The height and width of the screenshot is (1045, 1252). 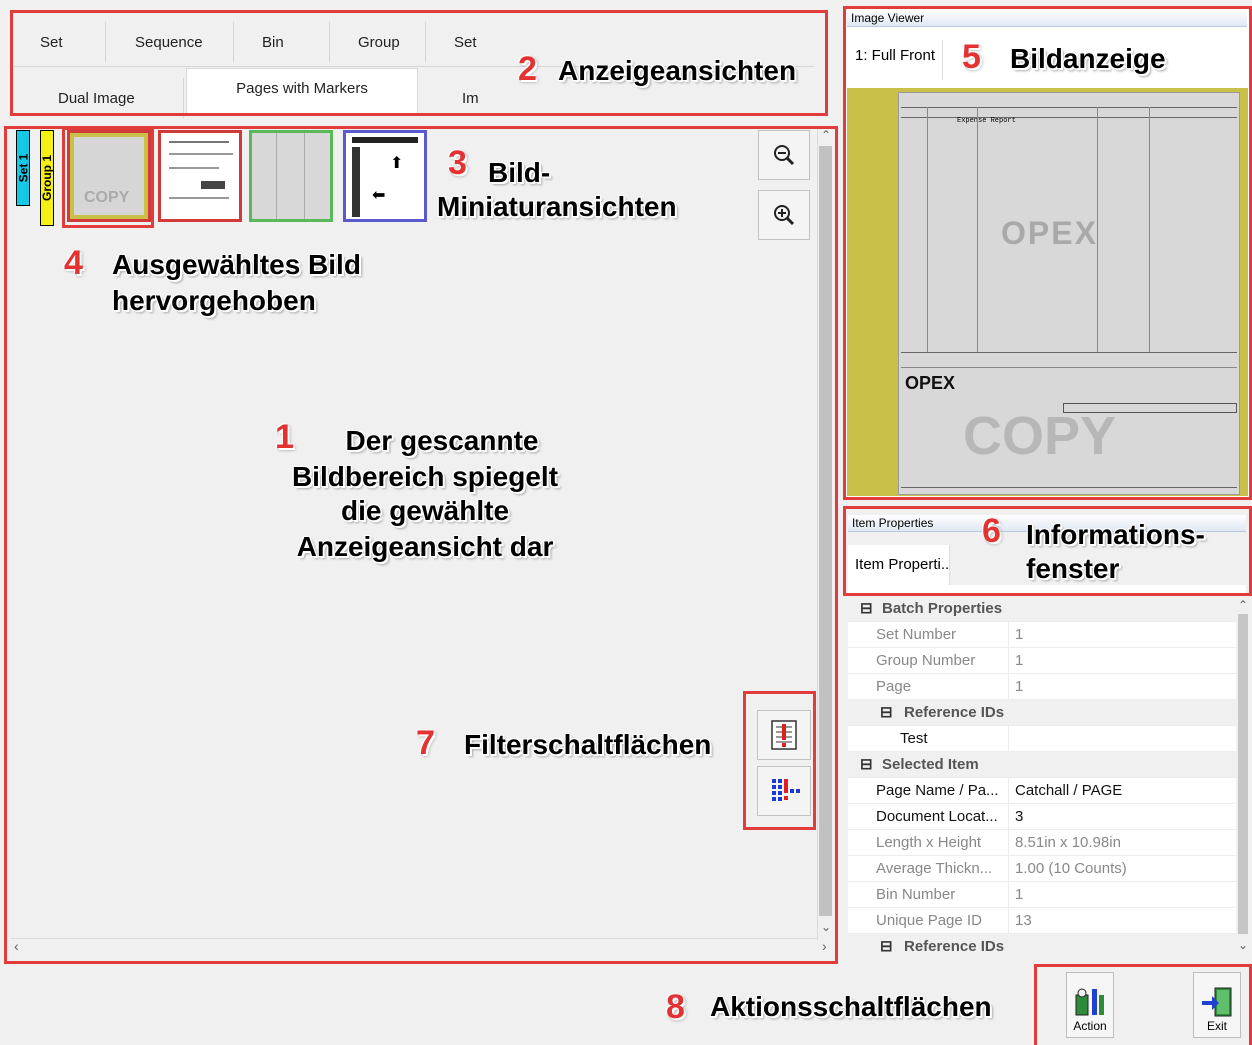 What do you see at coordinates (73, 263) in the screenshot?
I see `annotation-number-4: 4` at bounding box center [73, 263].